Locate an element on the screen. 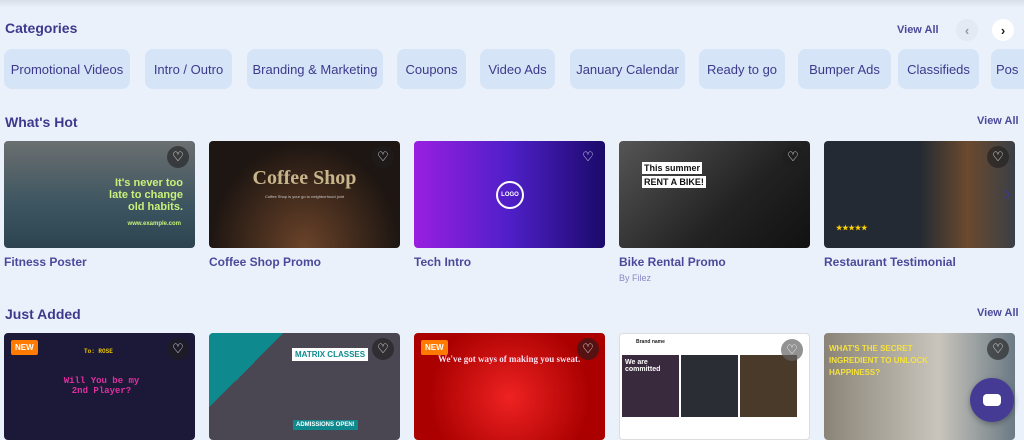 Image resolution: width=1024 pixels, height=440 pixels. category-pill: January Calendar is located at coordinates (627, 69).